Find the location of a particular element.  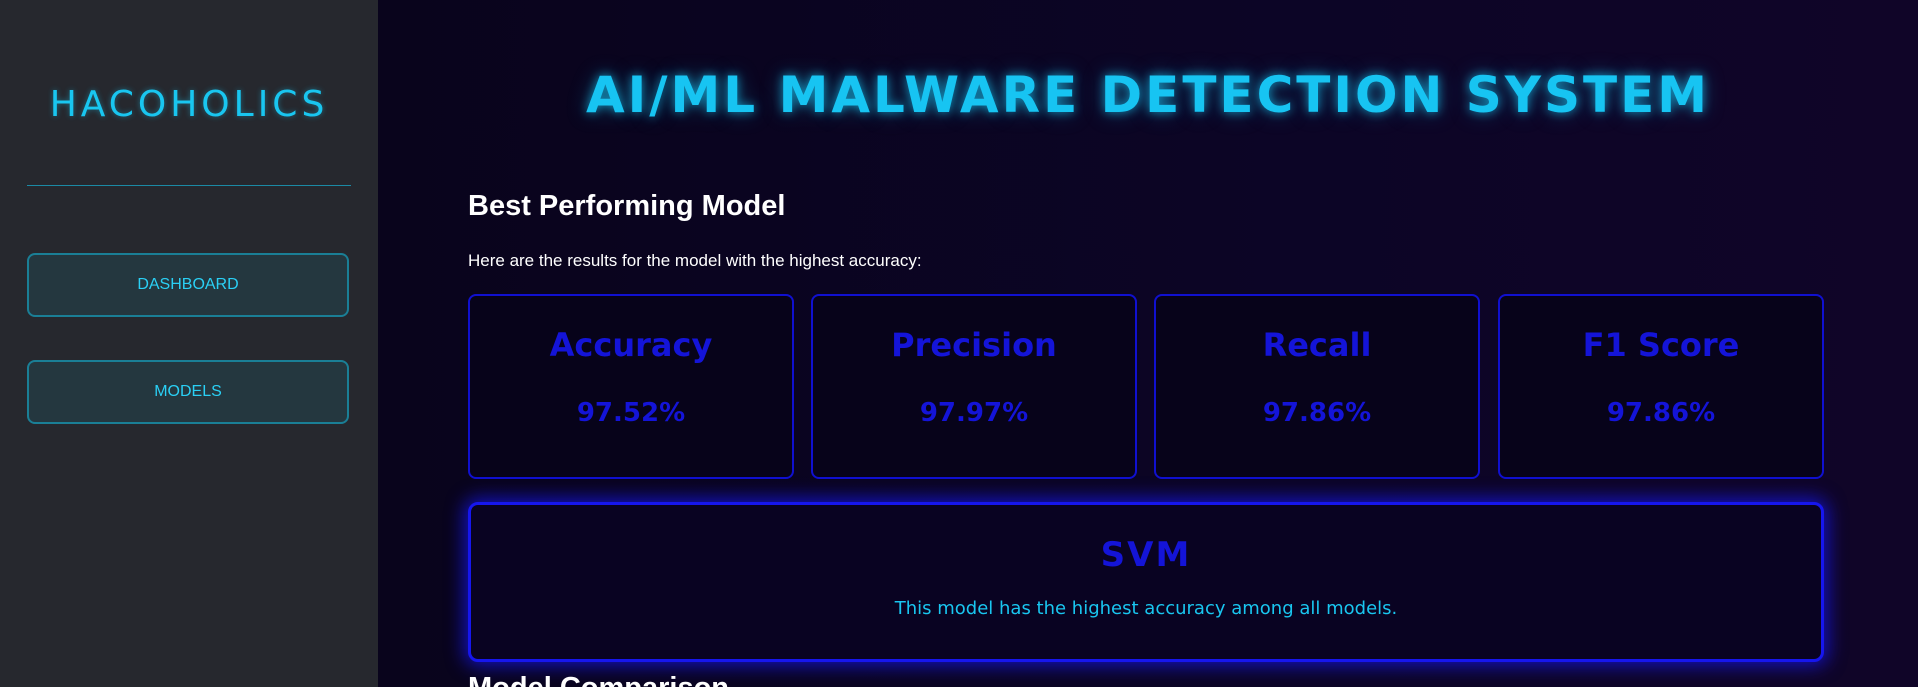

metric-card-accuracy: Accuracy 97.52% is located at coordinates (631, 386).